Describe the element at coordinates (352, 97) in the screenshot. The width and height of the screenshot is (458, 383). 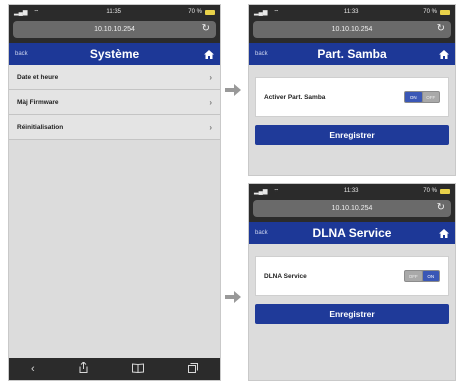
I see `samba-setting-card: Activer Part. Samba ON OFF` at that location.